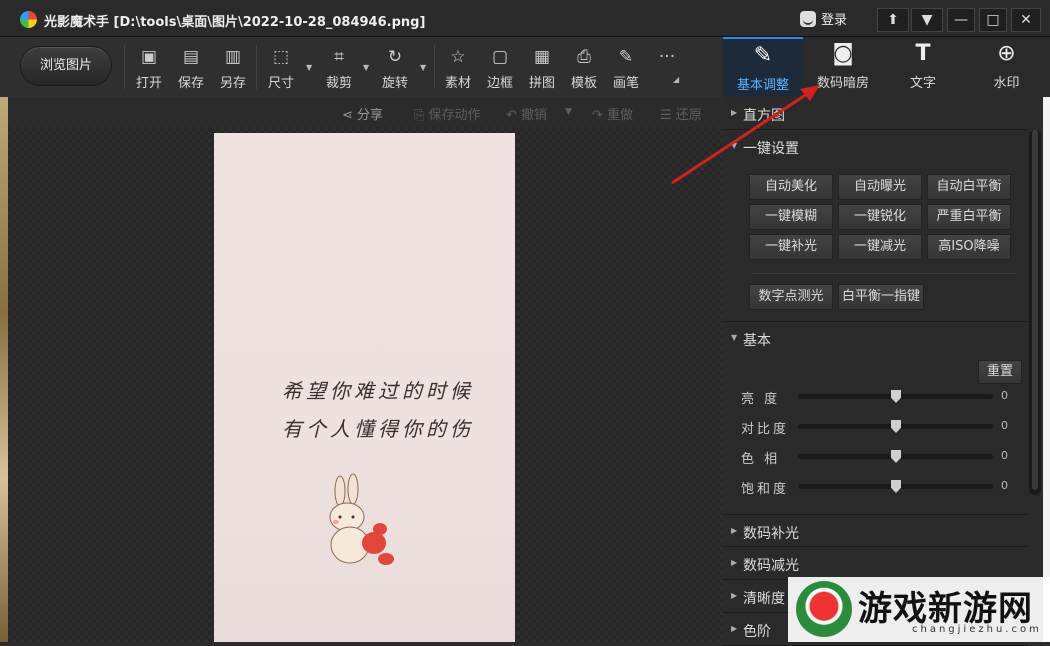 The image size is (1050, 646). I want to click on photo-text-line-2: 有个人懂得你的伤, so click(378, 429).